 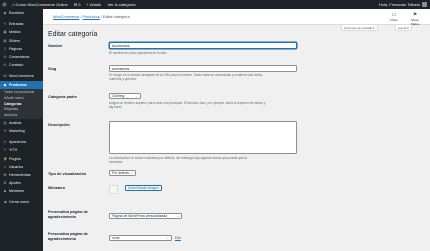 I want to click on plugin-icon: ⚡, so click(x=5, y=158).